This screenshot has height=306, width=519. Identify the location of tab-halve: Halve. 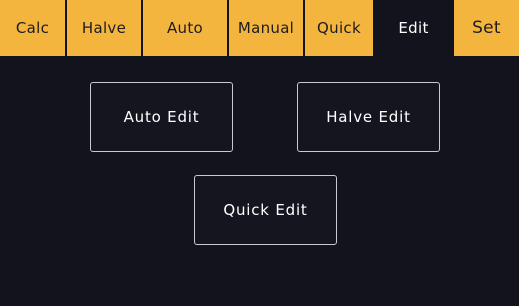
(103, 28).